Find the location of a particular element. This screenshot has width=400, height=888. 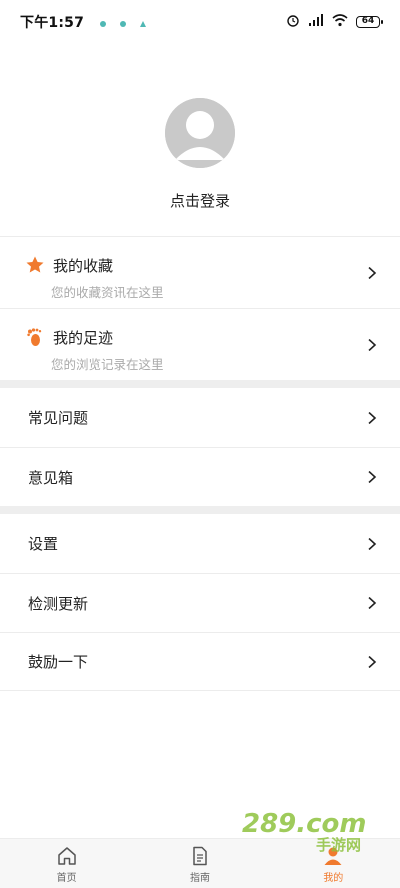

menu-item-encourage: 鼓励一下 is located at coordinates (200, 661).